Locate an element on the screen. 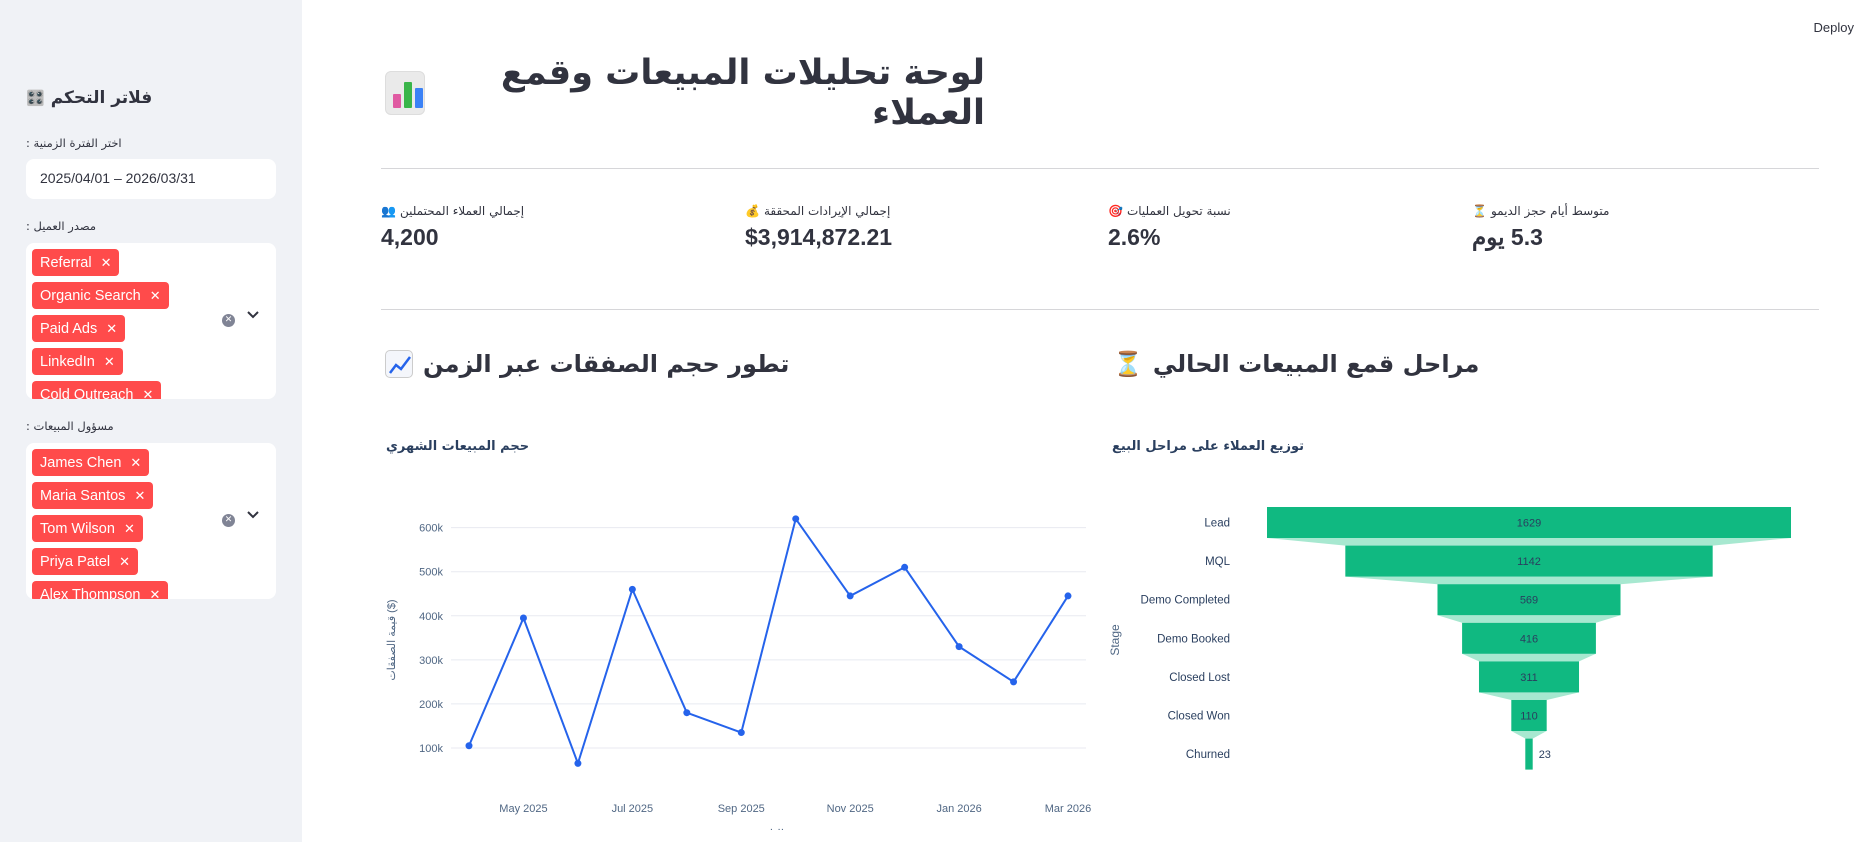  hourglass-icon: ⏳ is located at coordinates (1128, 364).